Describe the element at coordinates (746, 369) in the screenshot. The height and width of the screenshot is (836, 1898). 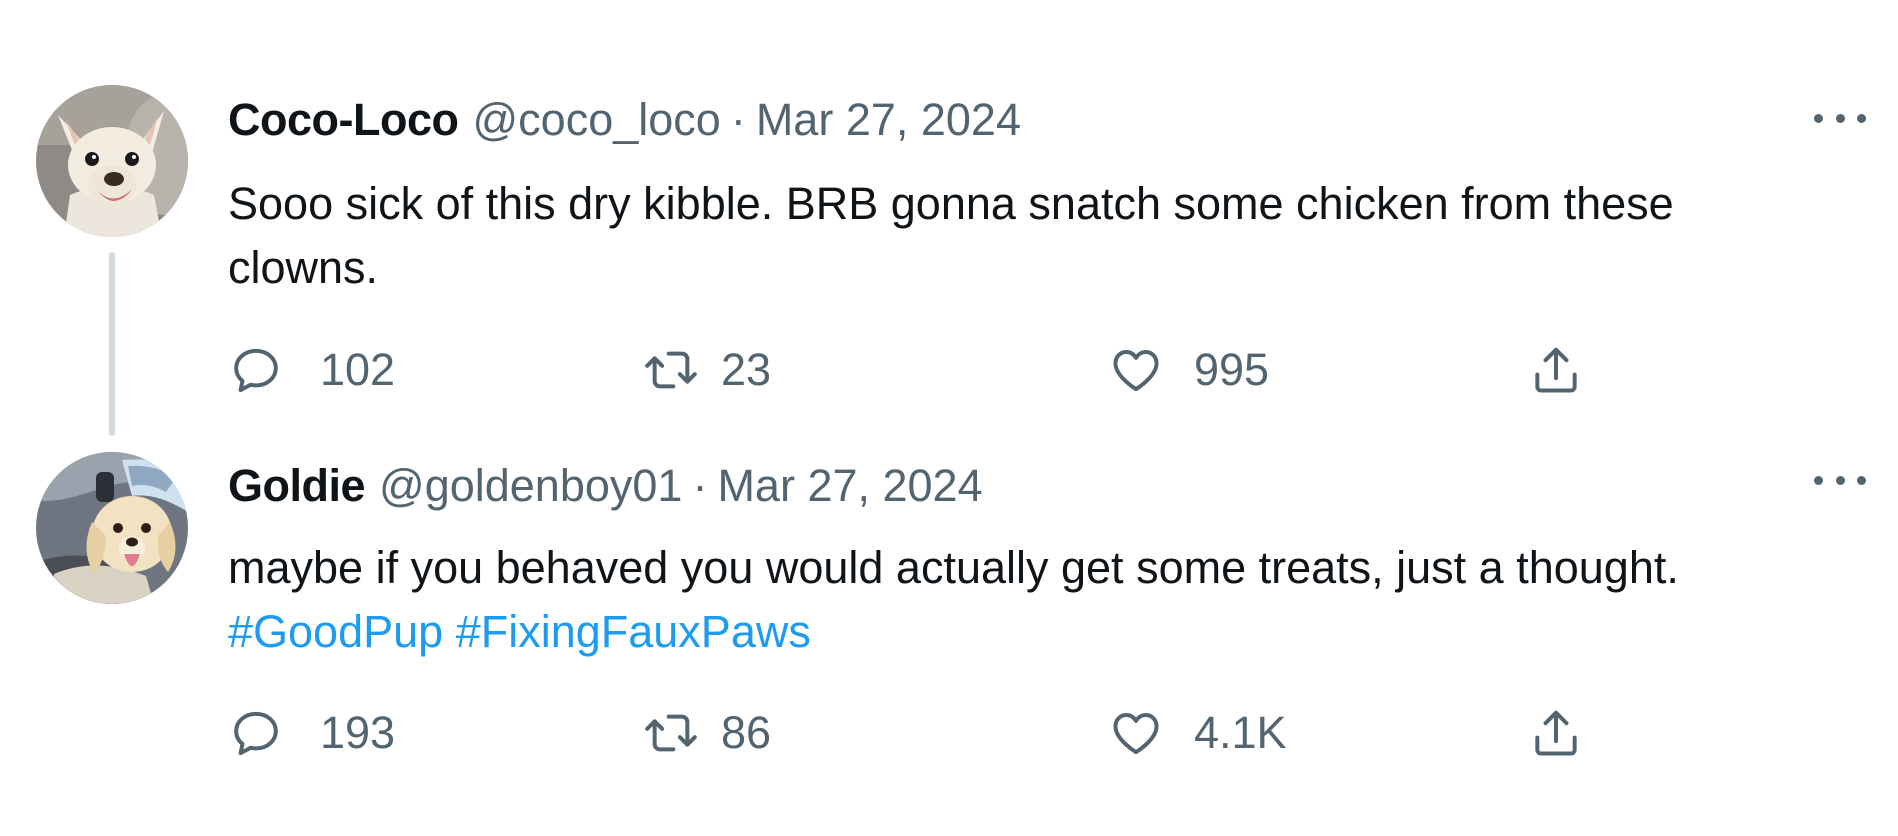
I see `retweet-count: 23` at that location.